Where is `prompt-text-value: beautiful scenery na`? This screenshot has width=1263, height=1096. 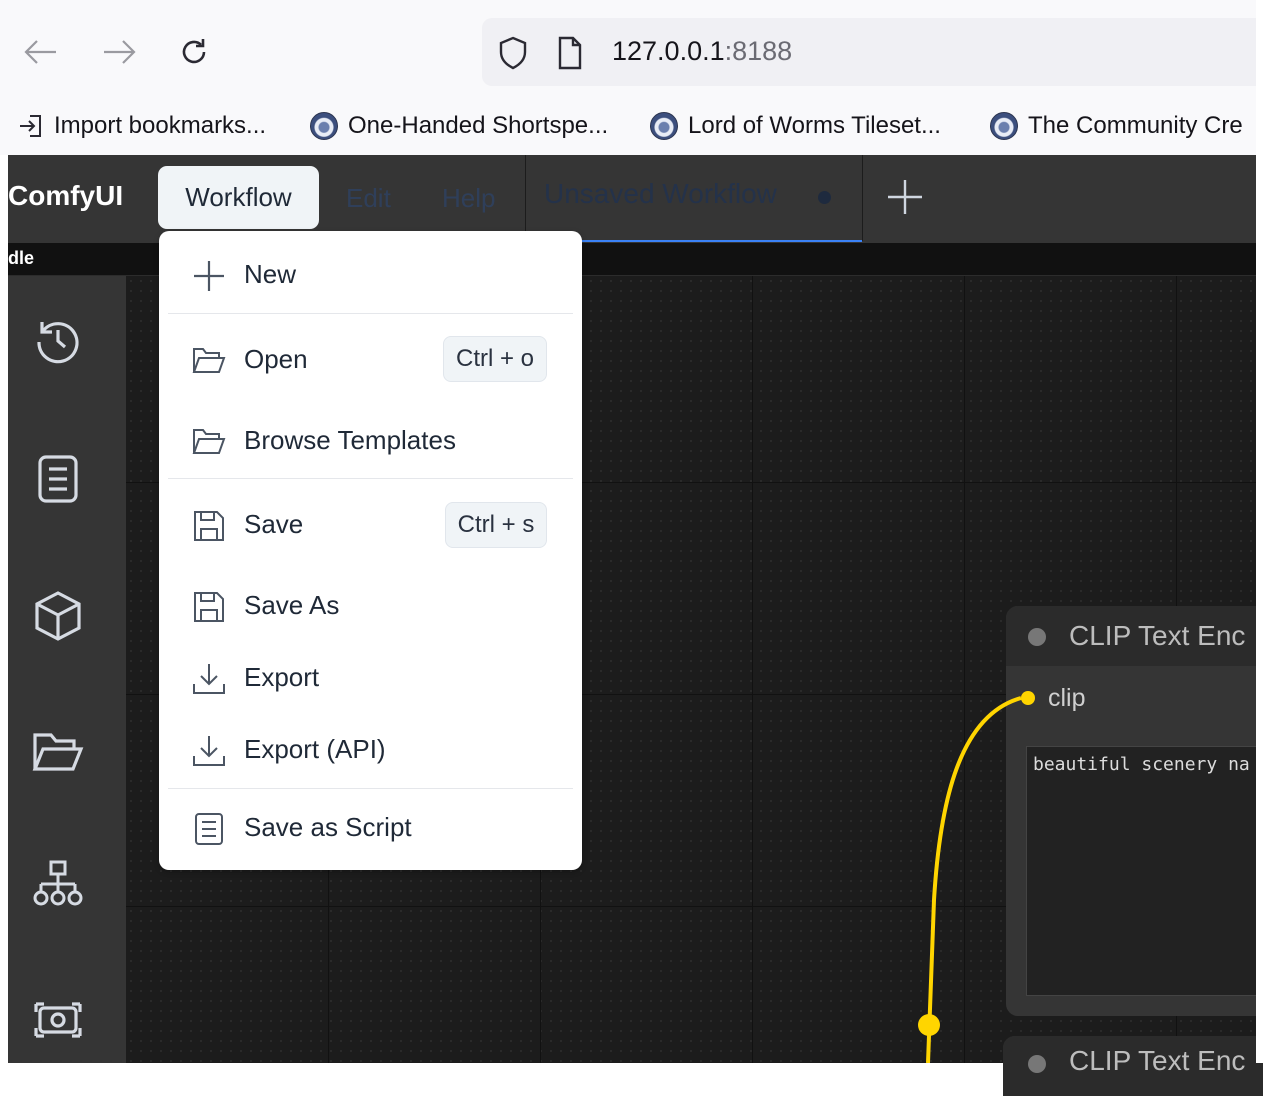 prompt-text-value: beautiful scenery na is located at coordinates (1141, 764).